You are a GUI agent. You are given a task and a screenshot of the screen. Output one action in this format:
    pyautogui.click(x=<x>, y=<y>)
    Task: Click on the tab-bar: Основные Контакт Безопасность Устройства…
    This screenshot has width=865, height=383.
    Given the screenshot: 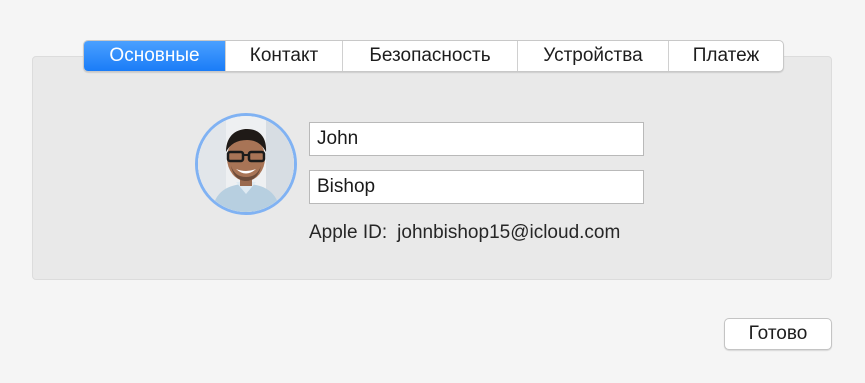 What is the action you would take?
    pyautogui.click(x=433, y=56)
    